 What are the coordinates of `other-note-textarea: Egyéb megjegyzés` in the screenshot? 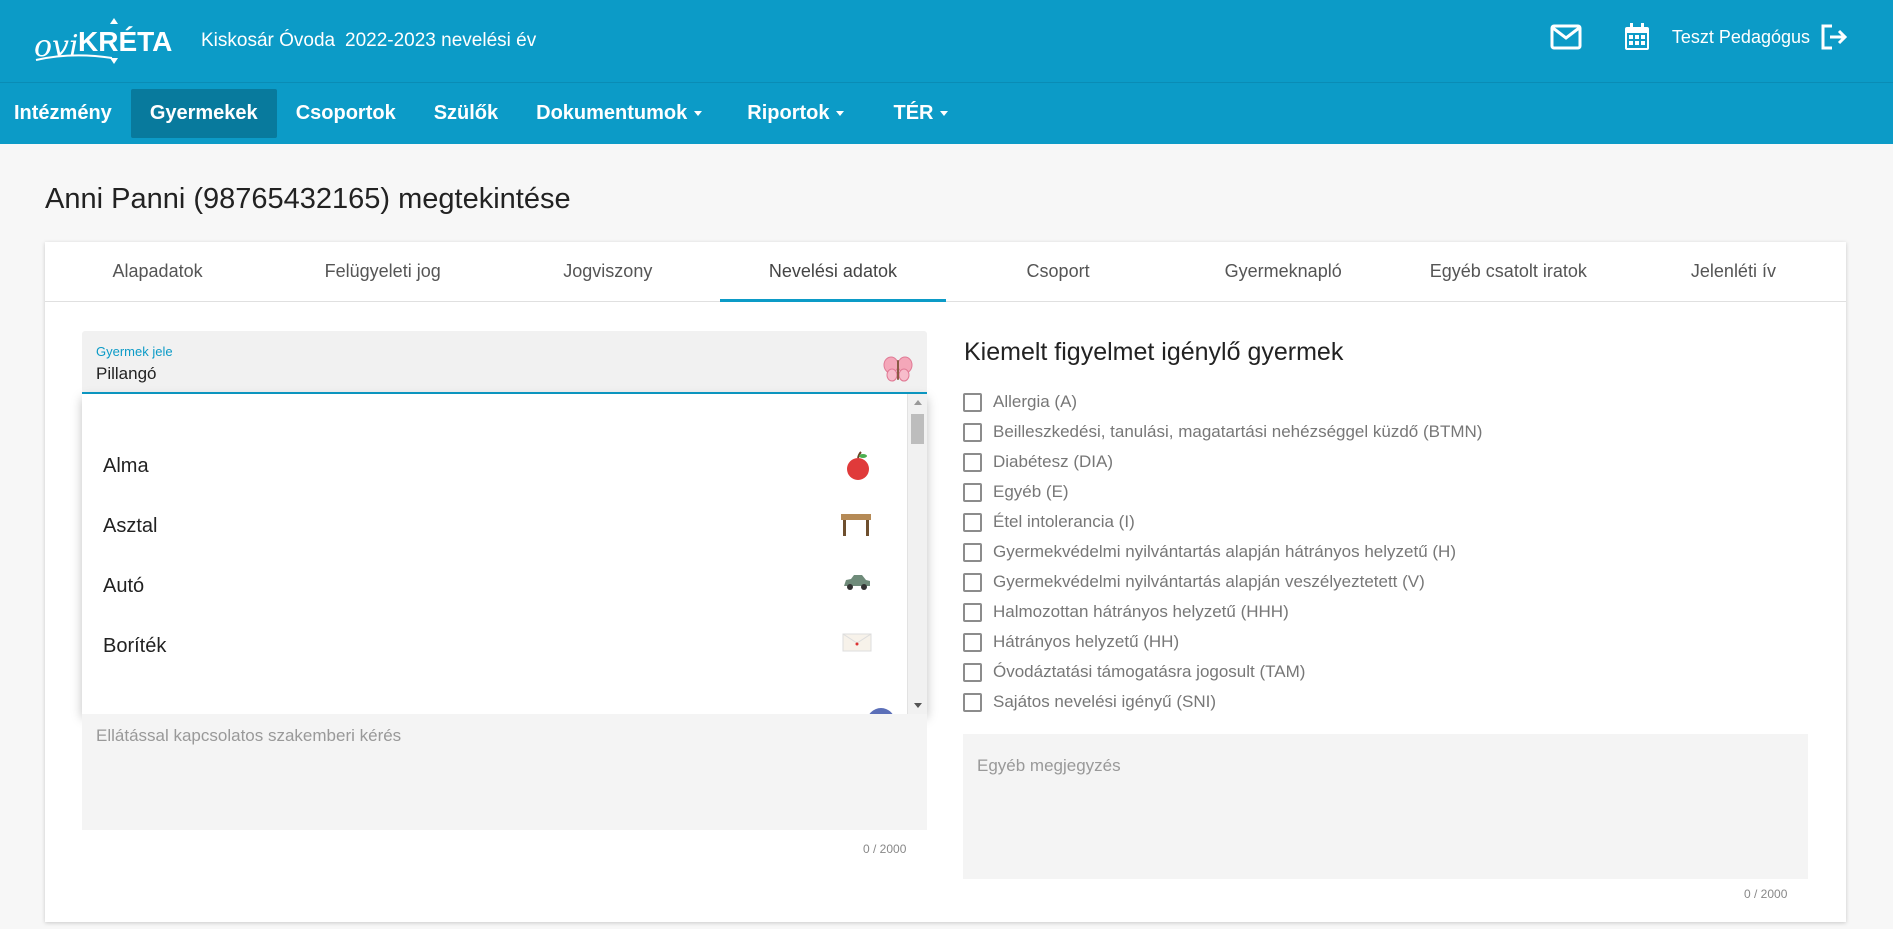 It's located at (1385, 806).